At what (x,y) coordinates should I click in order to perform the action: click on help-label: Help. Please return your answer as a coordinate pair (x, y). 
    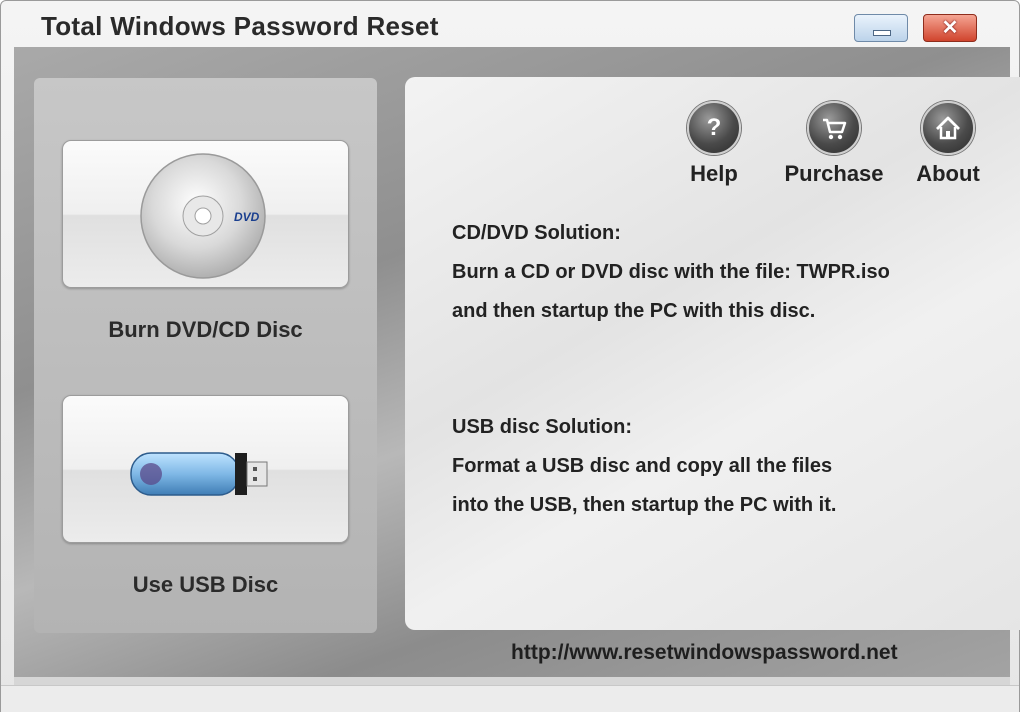
    Looking at the image, I should click on (714, 173).